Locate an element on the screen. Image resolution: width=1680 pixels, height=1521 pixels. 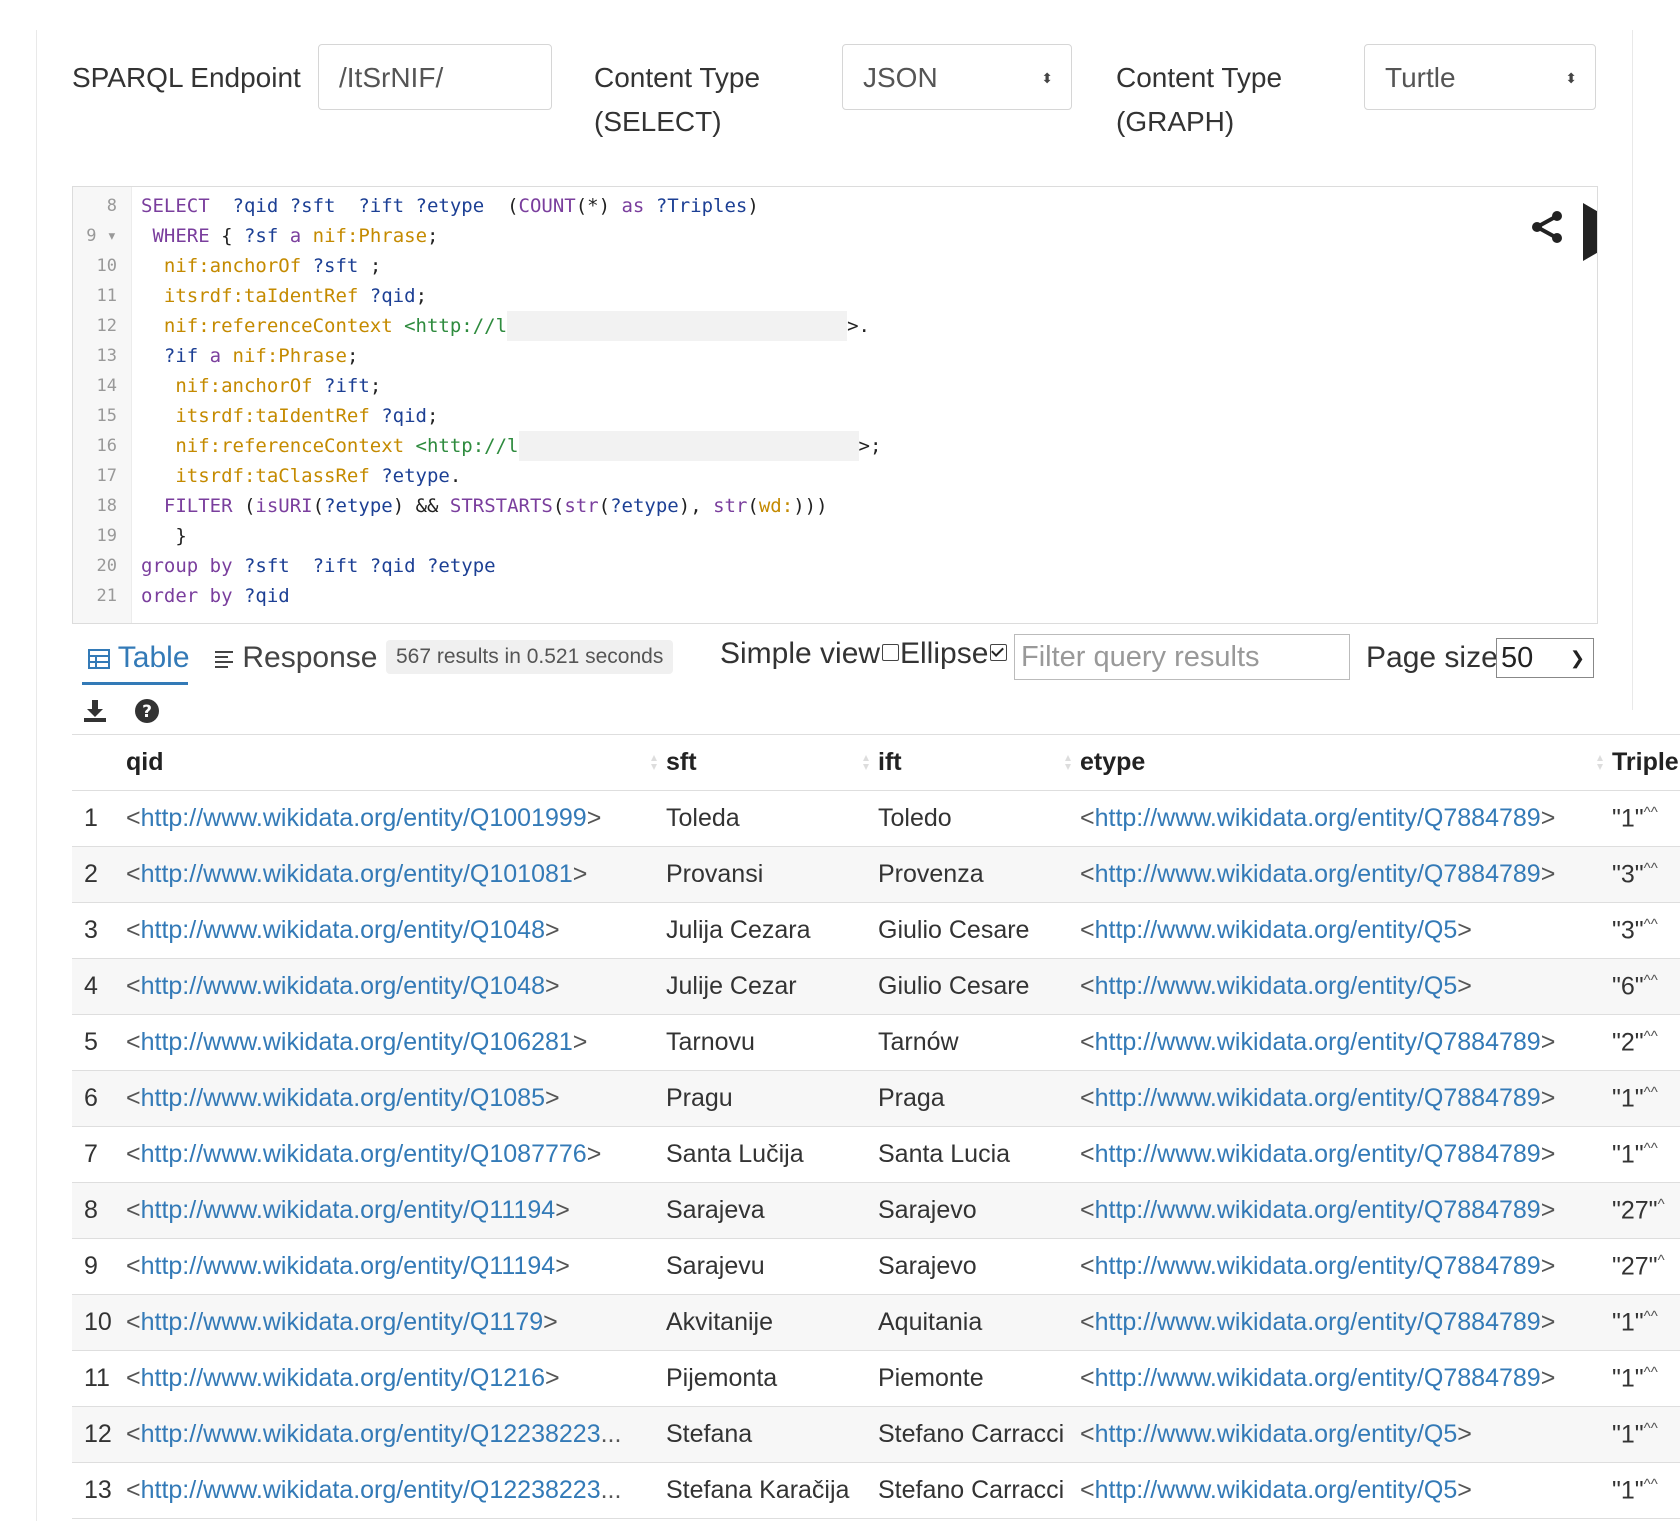
qid-link: http://www.wikidata.org/entity/Q1001999 is located at coordinates (364, 818).